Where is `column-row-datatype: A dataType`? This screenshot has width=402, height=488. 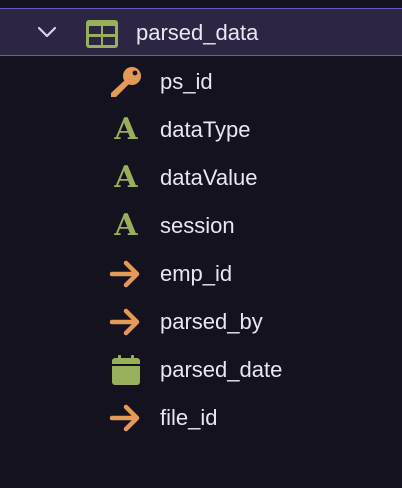
column-row-datatype: A dataType is located at coordinates (201, 130).